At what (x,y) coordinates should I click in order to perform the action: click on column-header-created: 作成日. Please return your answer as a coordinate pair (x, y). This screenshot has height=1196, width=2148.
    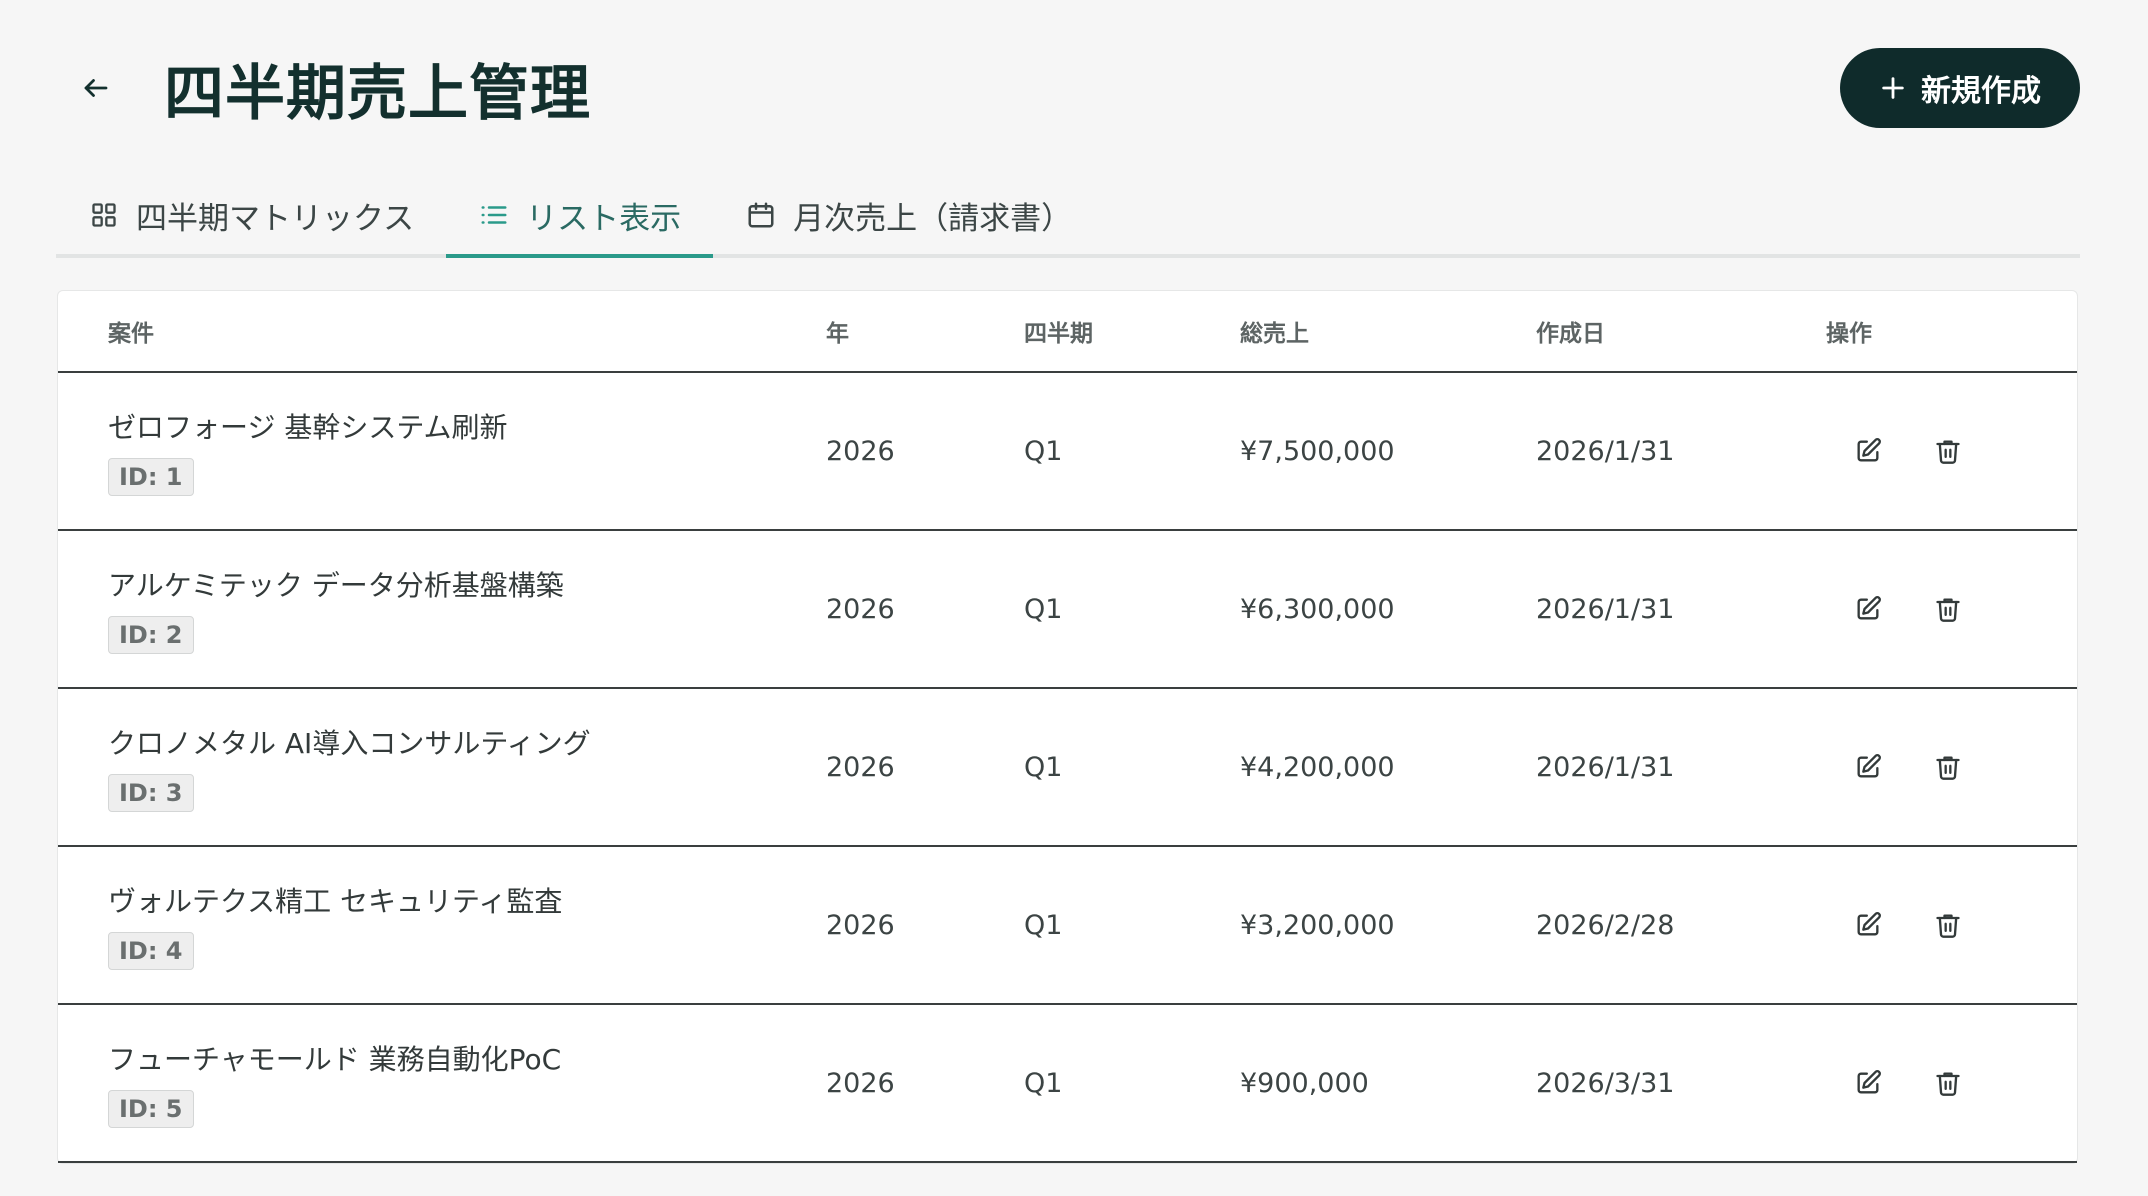
    Looking at the image, I should click on (1681, 331).